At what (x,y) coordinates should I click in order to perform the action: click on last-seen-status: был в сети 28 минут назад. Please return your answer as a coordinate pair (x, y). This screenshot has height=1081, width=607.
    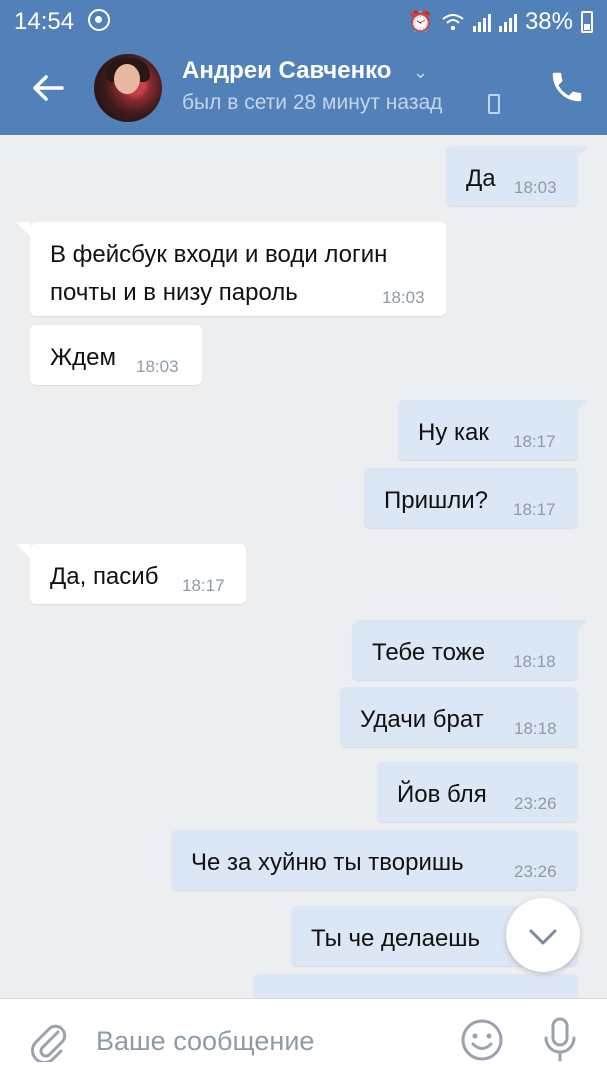
    Looking at the image, I should click on (312, 102).